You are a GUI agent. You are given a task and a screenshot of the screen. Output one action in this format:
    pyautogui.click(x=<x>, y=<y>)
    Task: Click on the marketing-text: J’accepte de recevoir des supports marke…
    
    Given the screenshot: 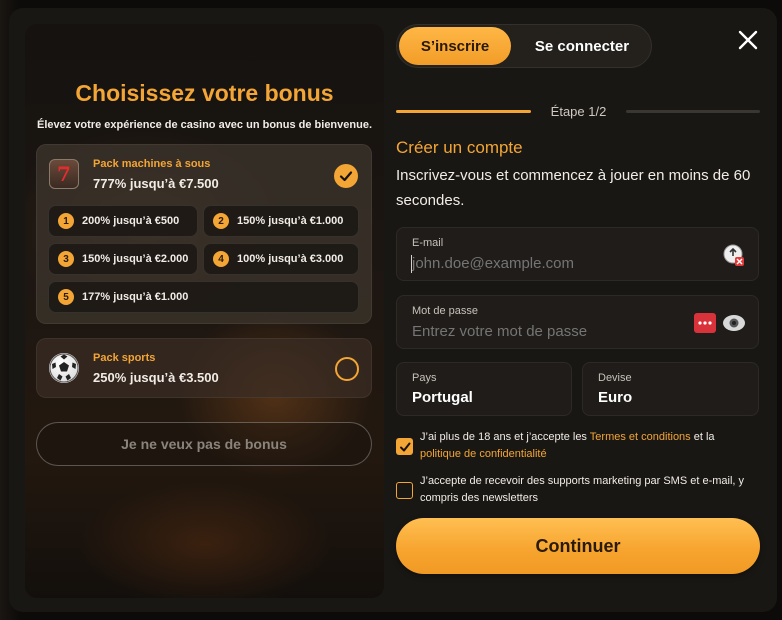 What is the action you would take?
    pyautogui.click(x=582, y=489)
    